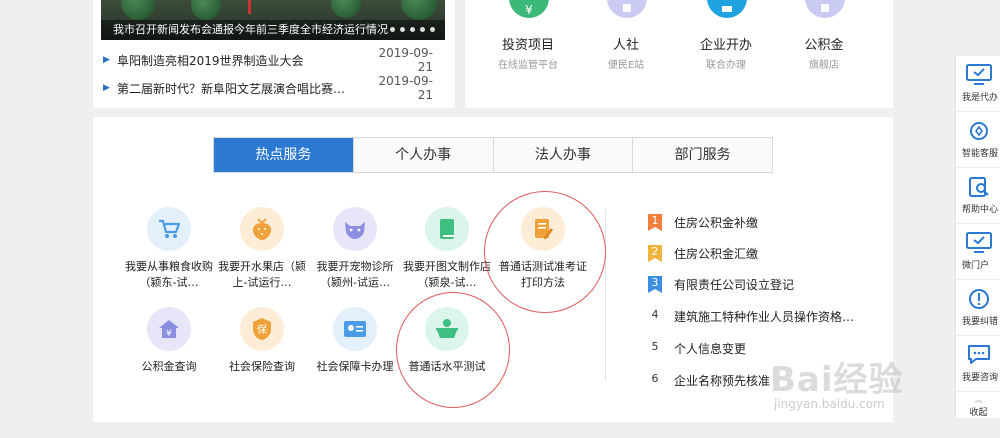 This screenshot has height=438, width=1000. Describe the element at coordinates (766, 284) in the screenshot. I see `ranking-text: 有限责任公司设立登记` at that location.